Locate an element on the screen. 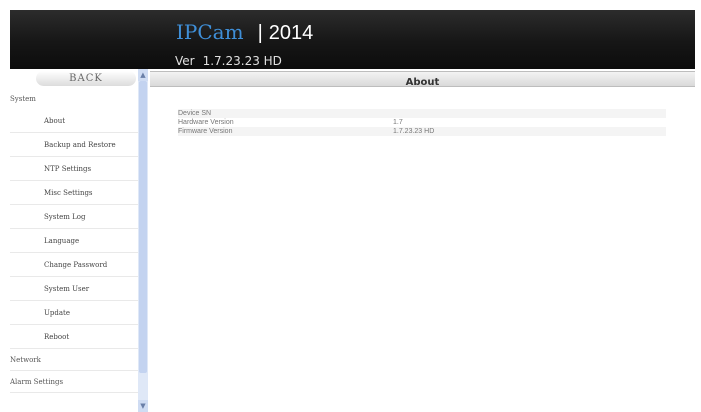 The width and height of the screenshot is (701, 412). hardware-version-value: 1.7 is located at coordinates (398, 122).